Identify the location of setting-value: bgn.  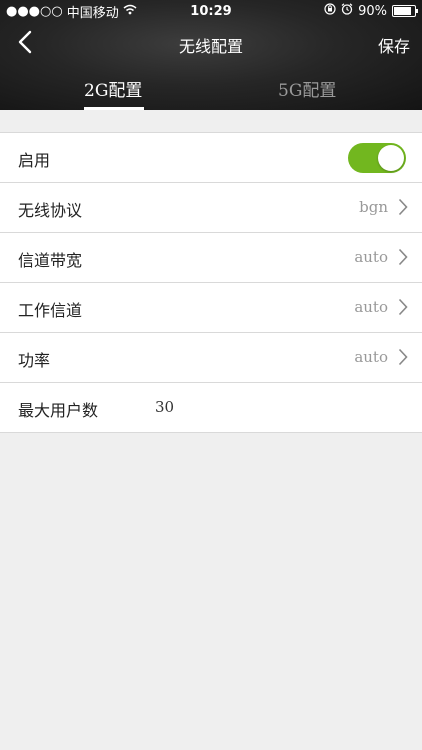
(373, 207).